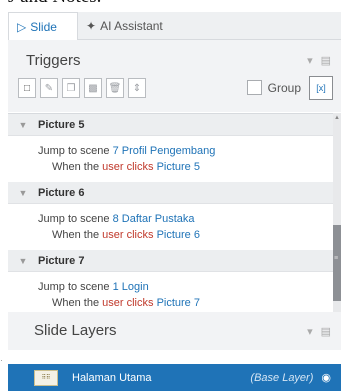 This screenshot has width=341, height=391. I want to click on layers-header-controls: ▾ ▤, so click(319, 331).